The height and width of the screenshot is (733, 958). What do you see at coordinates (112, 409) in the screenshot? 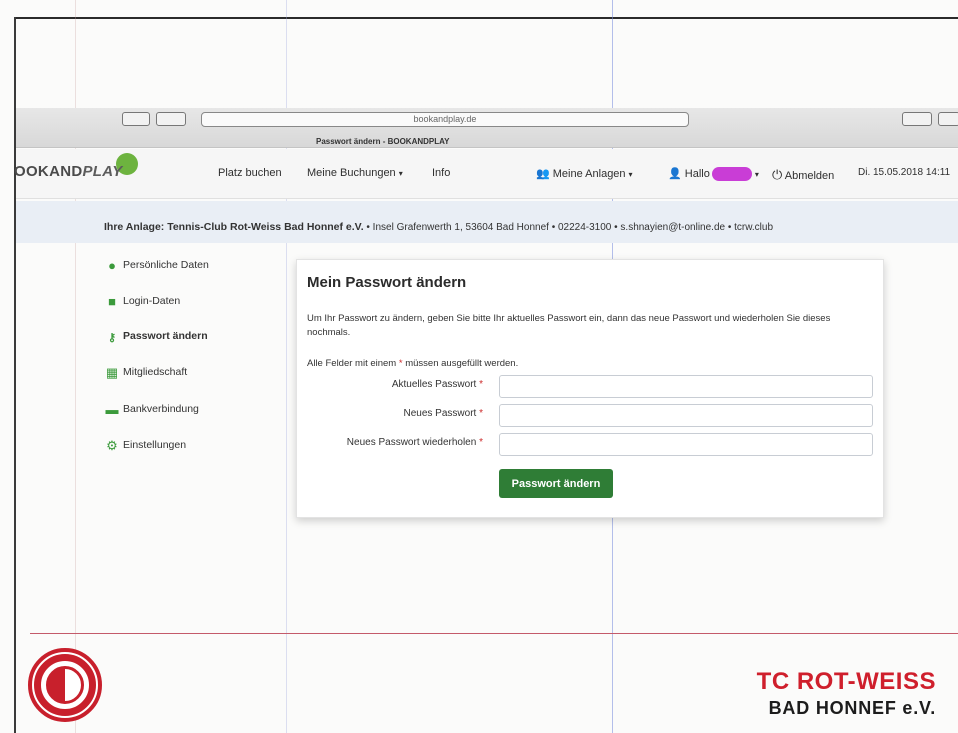
I see `credit-card-icon: ▬` at bounding box center [112, 409].